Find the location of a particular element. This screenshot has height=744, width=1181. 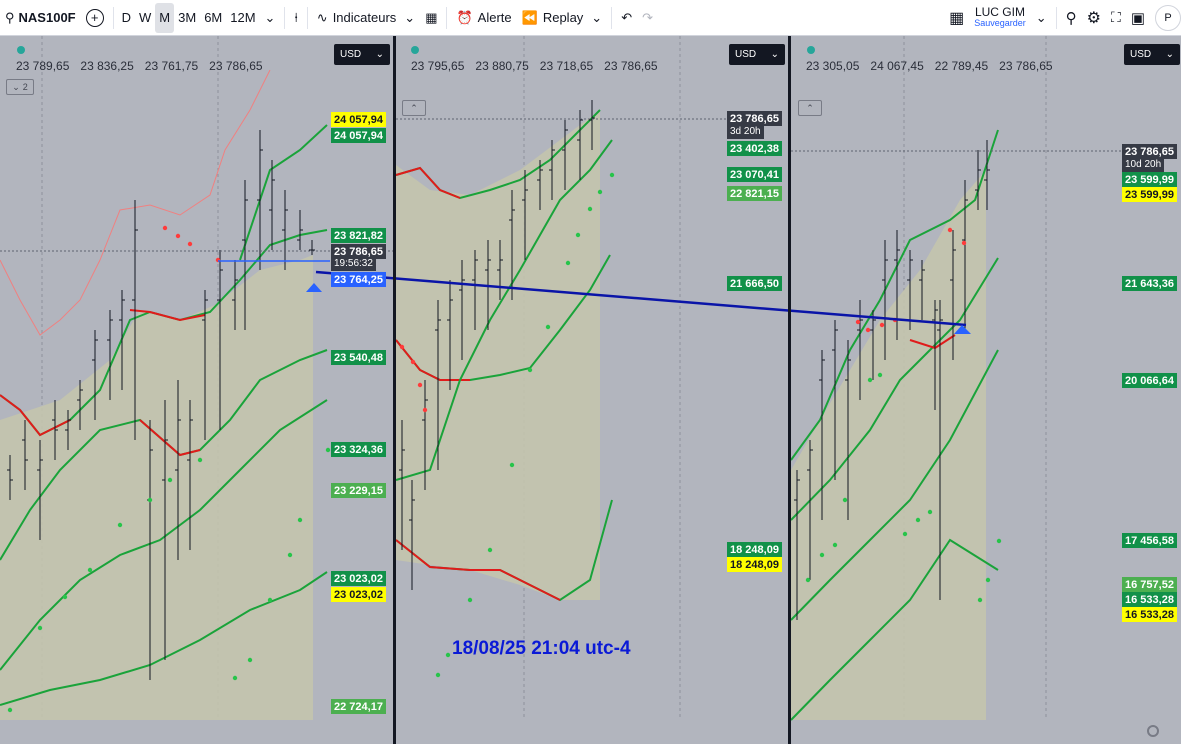

price-label: 23 070,41 is located at coordinates (754, 174).